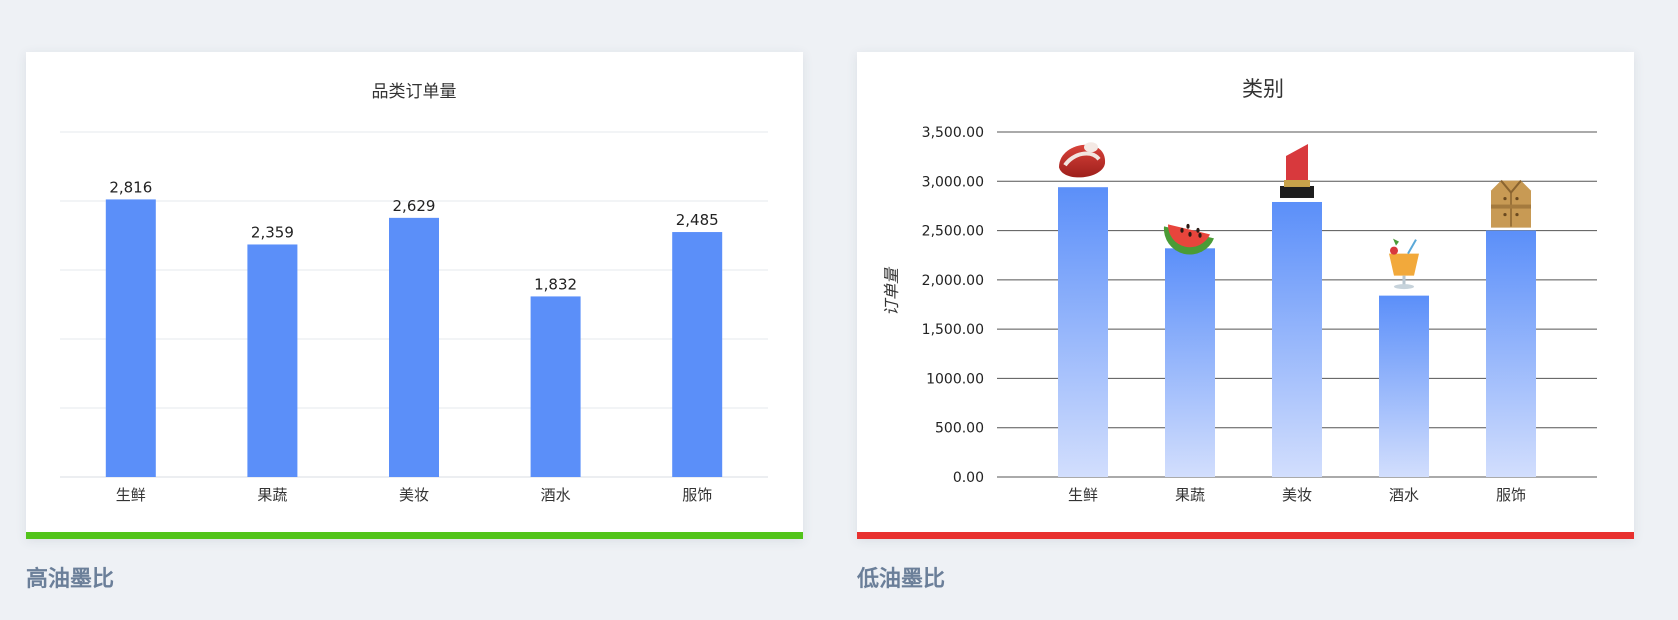 The width and height of the screenshot is (1678, 620). Describe the element at coordinates (1263, 89) in the screenshot. I see `chart-title: 类别` at that location.